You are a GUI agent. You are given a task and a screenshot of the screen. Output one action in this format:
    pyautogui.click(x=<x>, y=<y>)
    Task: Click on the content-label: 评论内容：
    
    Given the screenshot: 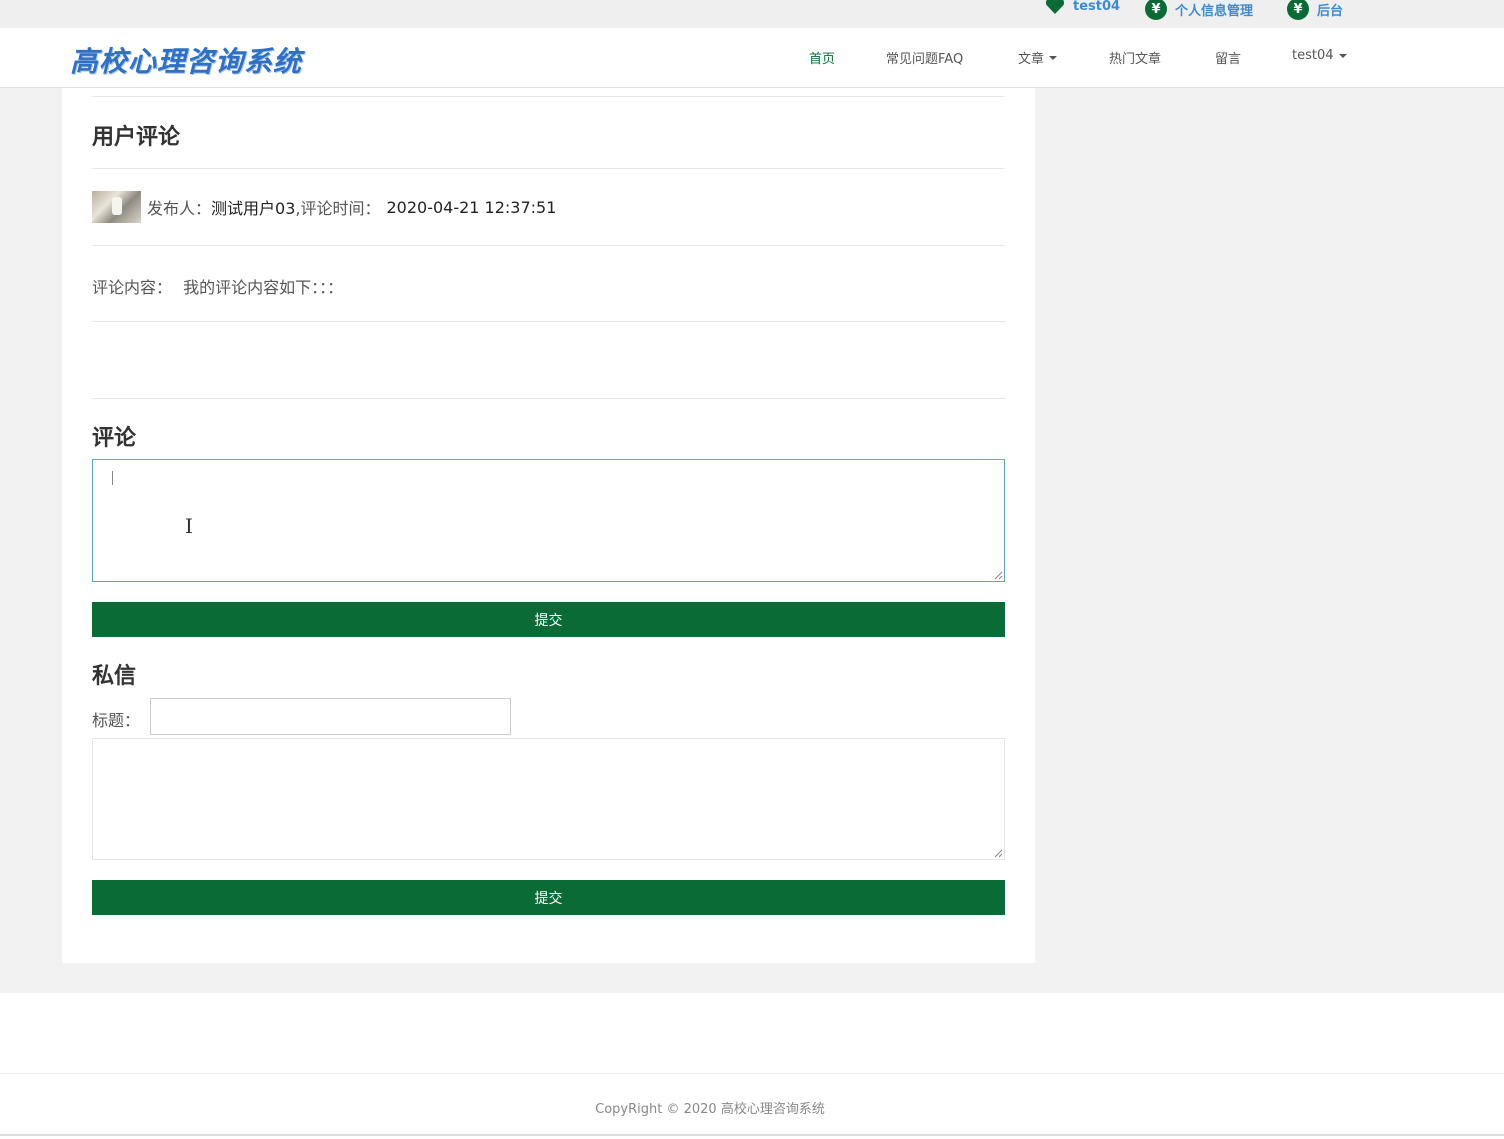 What is the action you would take?
    pyautogui.click(x=132, y=287)
    